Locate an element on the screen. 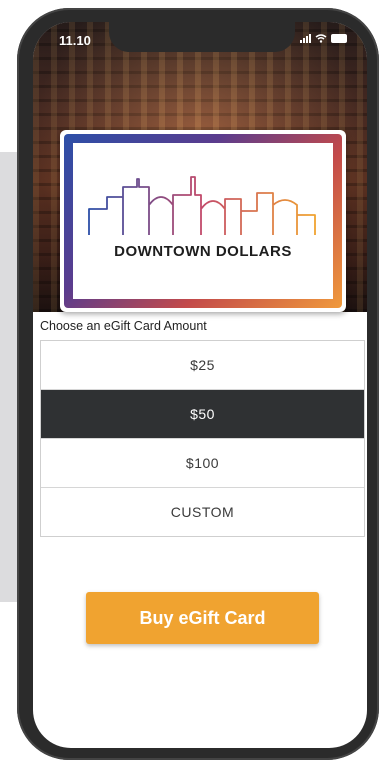 Image resolution: width=385 pixels, height=762 pixels. battery-icon is located at coordinates (339, 38).